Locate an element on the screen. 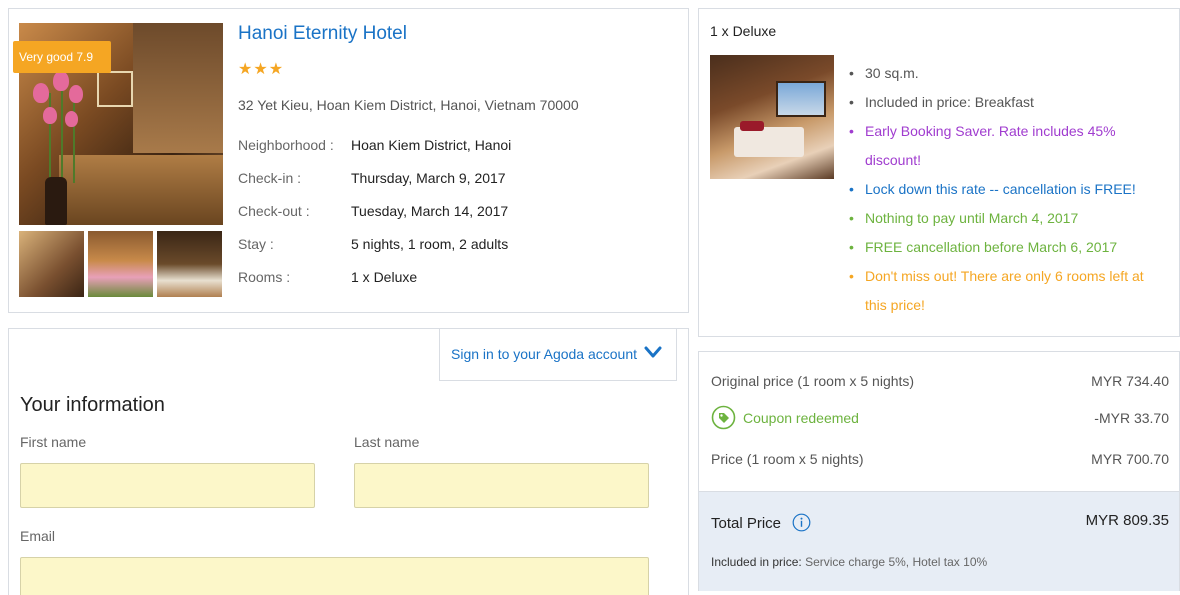  original-price-label: Original price (1 room x 5 nights) is located at coordinates (813, 381).